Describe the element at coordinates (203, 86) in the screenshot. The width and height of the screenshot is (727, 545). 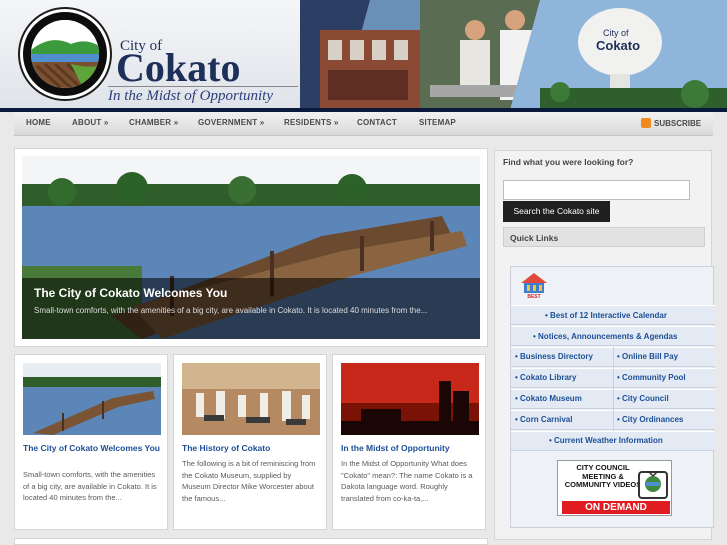
I see `tagline-divider` at that location.